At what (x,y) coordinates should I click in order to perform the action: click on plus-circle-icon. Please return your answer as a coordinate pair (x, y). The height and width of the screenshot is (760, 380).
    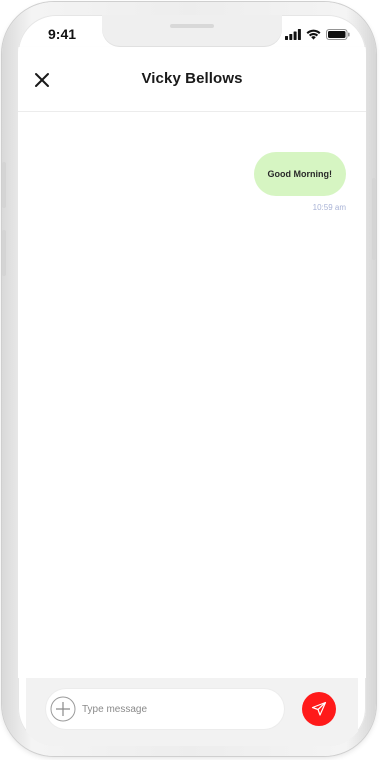
    Looking at the image, I should click on (63, 709).